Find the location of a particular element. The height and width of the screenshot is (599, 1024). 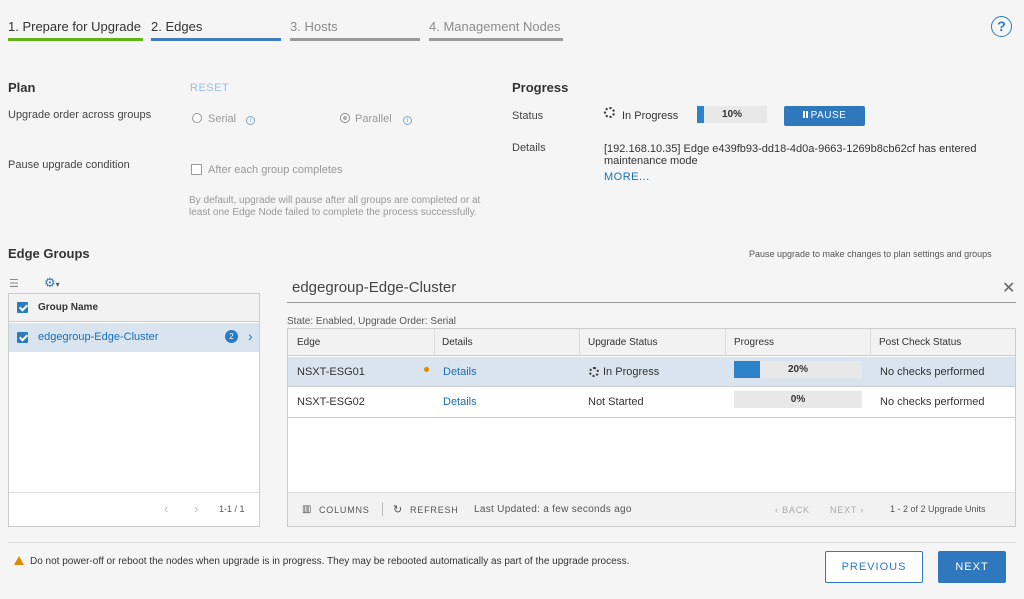

serial-info-icon: i is located at coordinates (250, 119).